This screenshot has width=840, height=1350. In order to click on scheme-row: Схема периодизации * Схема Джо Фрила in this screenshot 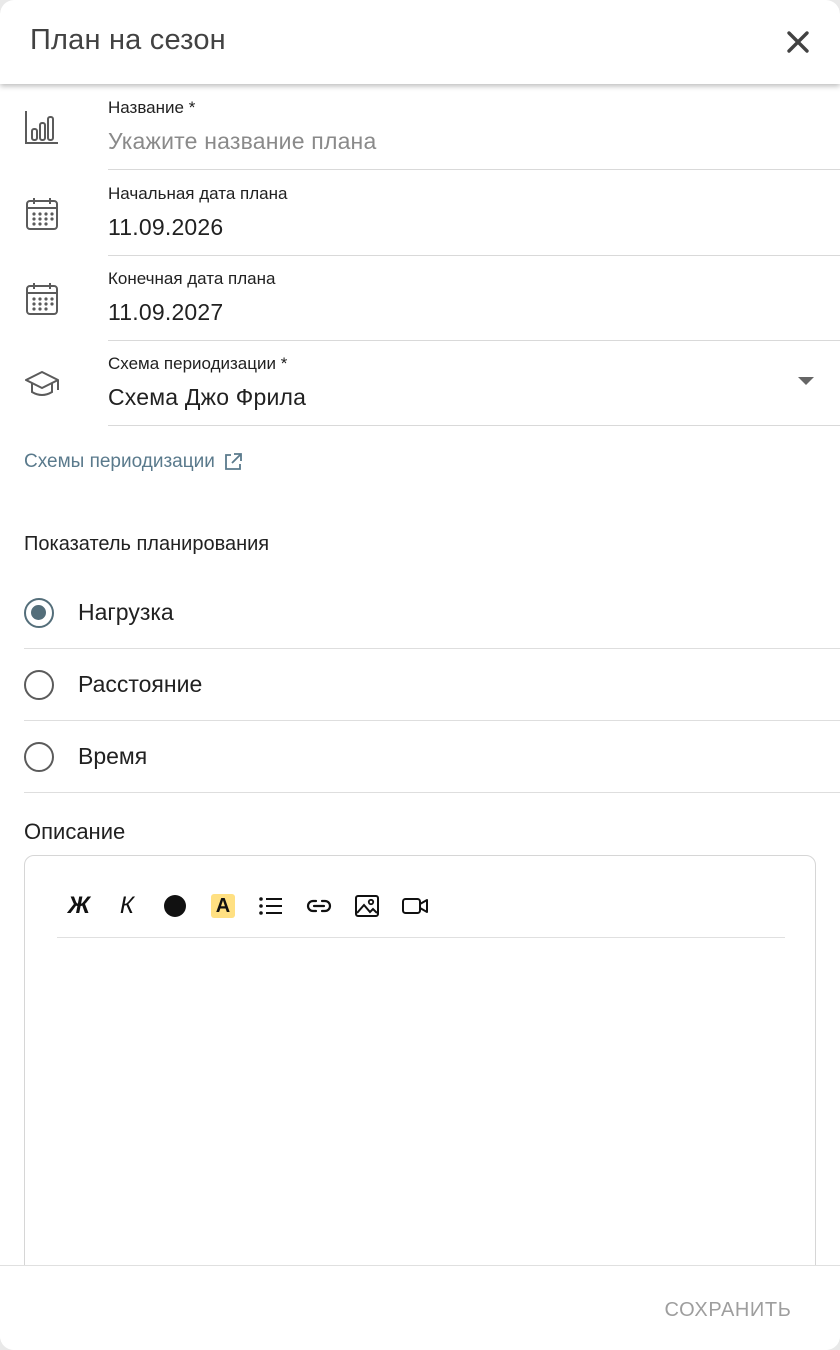, I will do `click(420, 383)`.